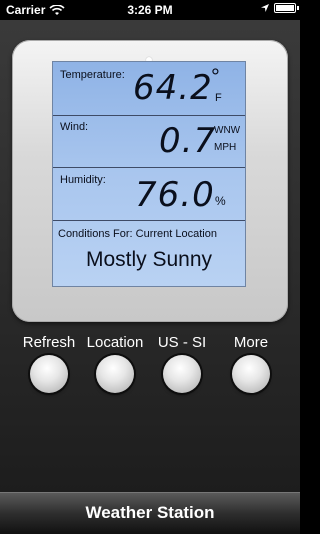  What do you see at coordinates (225, 147) in the screenshot?
I see `wind-unit: MPH` at bounding box center [225, 147].